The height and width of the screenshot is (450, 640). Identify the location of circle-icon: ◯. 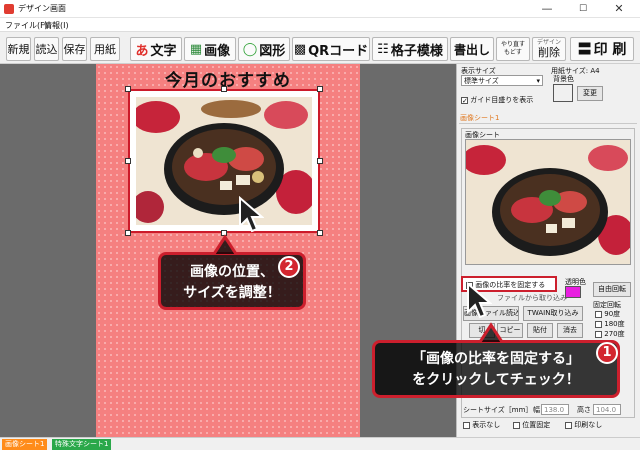
(250, 49).